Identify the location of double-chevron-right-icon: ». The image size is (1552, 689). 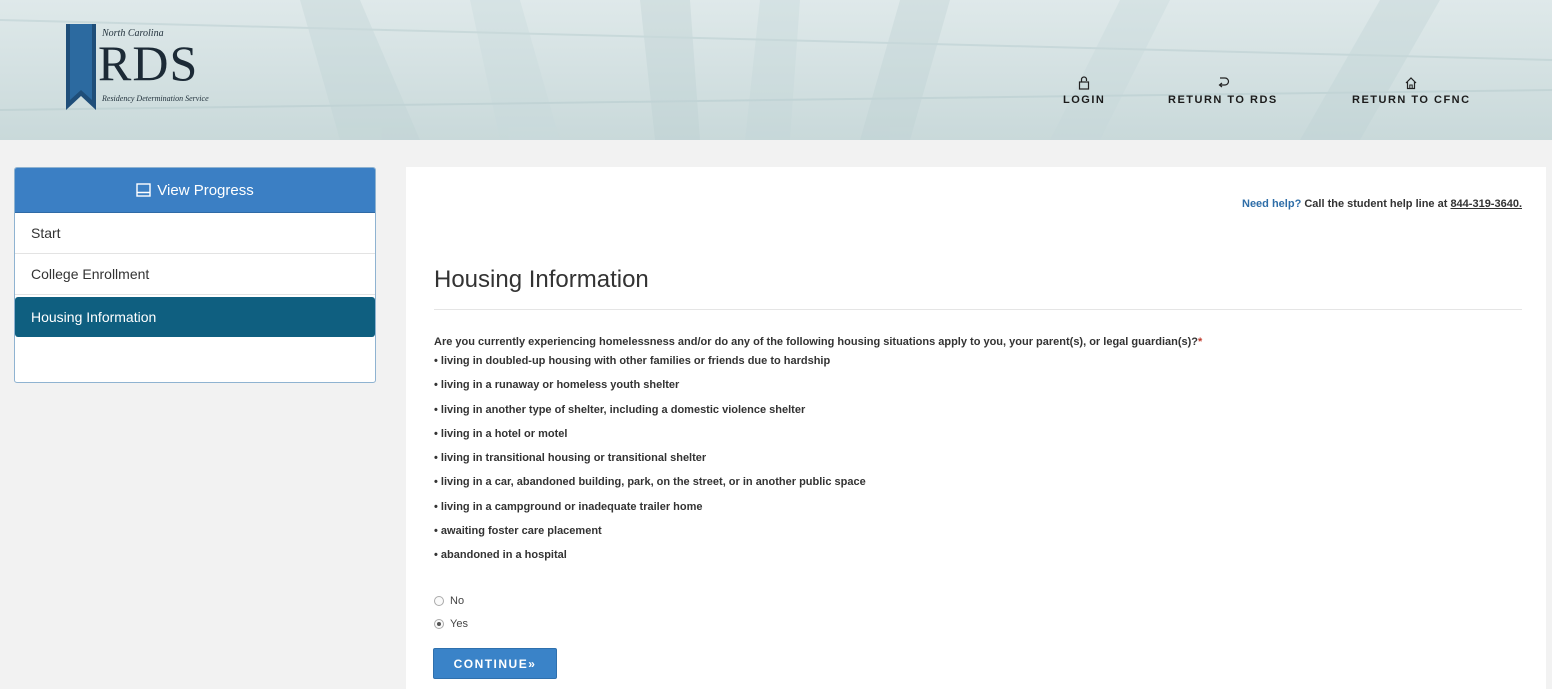
(532, 663).